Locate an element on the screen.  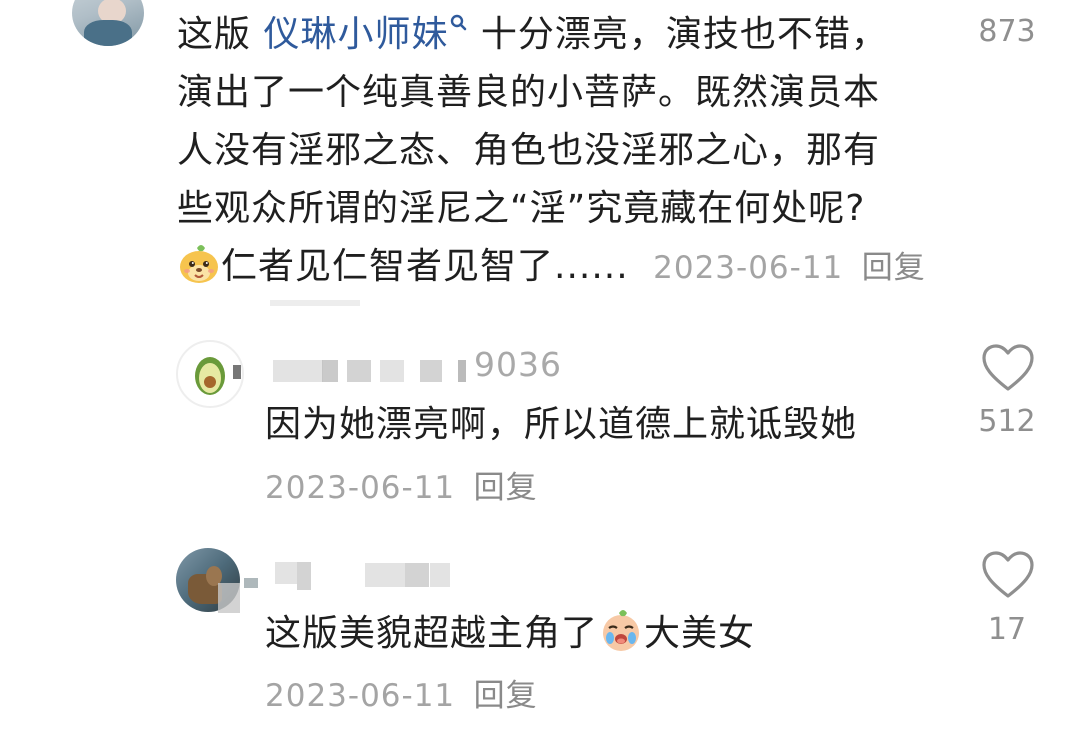
commenter-avatar is located at coordinates (108, 23).